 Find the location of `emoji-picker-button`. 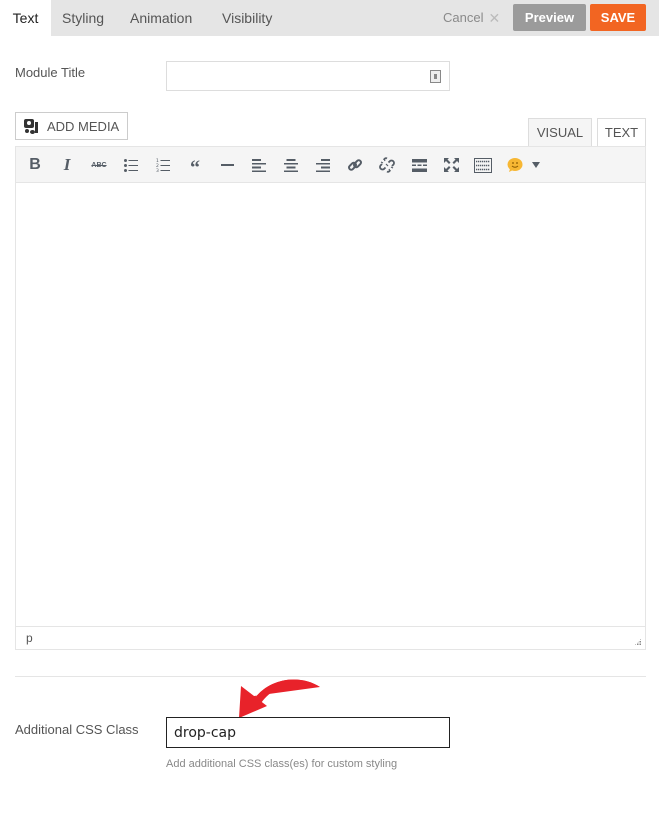

emoji-picker-button is located at coordinates (523, 165).